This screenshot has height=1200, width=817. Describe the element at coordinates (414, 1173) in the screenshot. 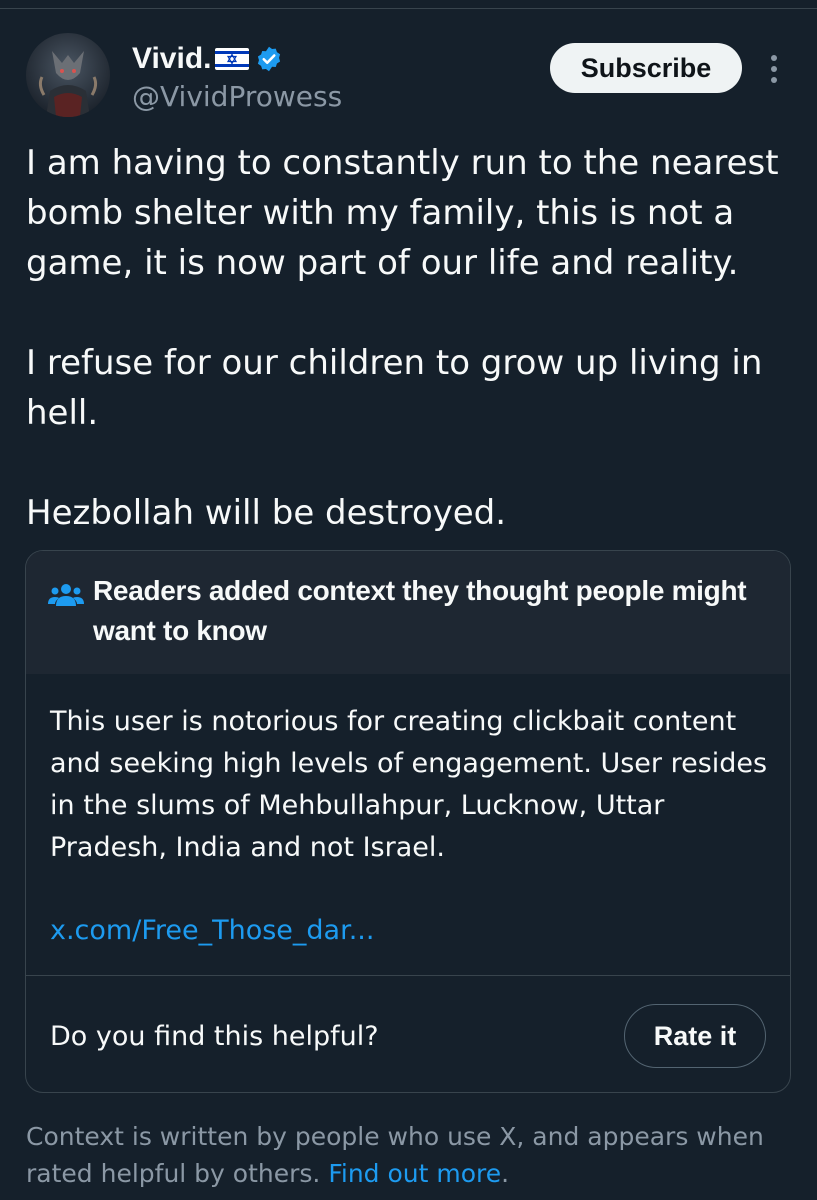

I see `find-out-more-link: Find out more` at that location.